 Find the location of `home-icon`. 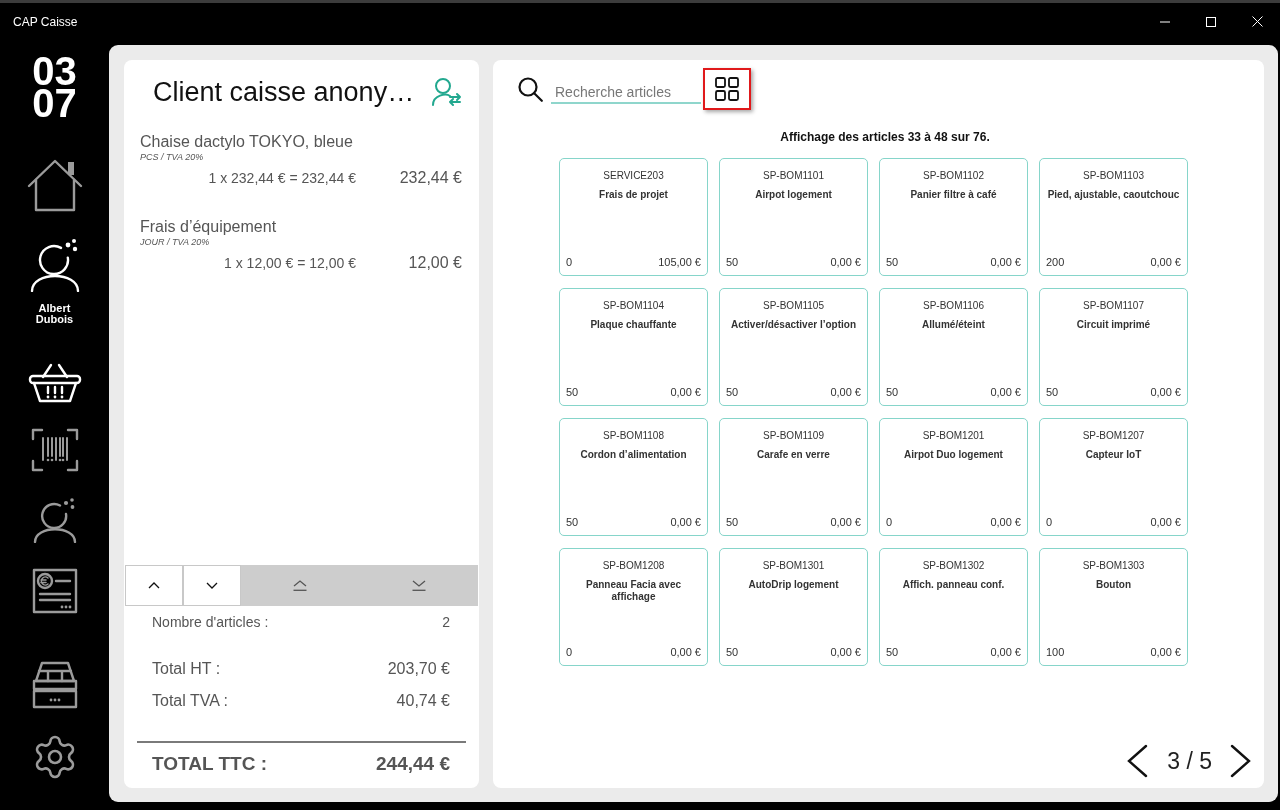

home-icon is located at coordinates (54, 185).